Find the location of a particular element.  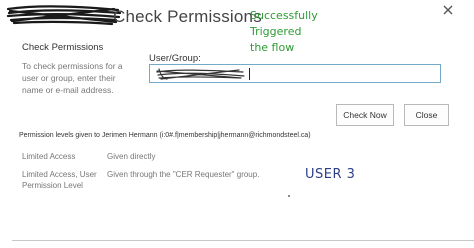

close-icon is located at coordinates (448, 10).